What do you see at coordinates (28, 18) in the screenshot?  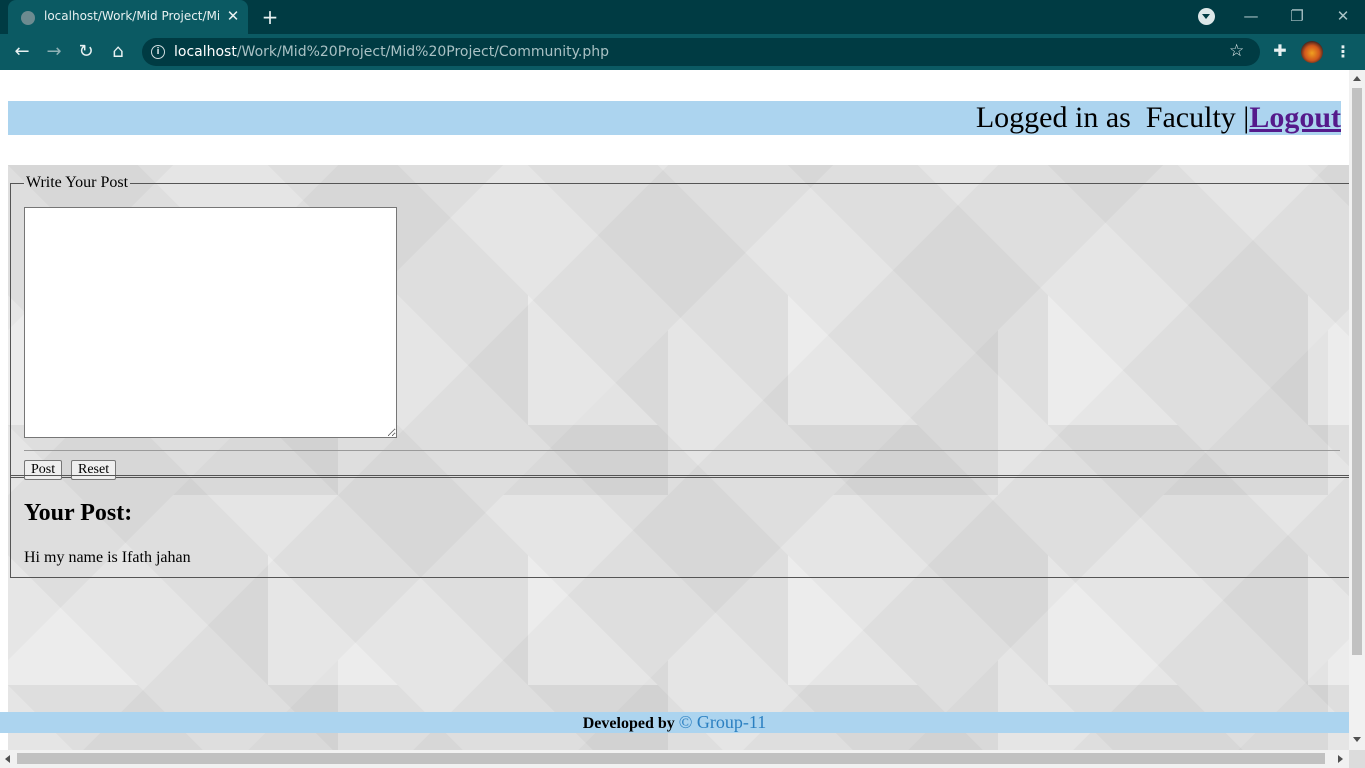 I see `globe-icon` at bounding box center [28, 18].